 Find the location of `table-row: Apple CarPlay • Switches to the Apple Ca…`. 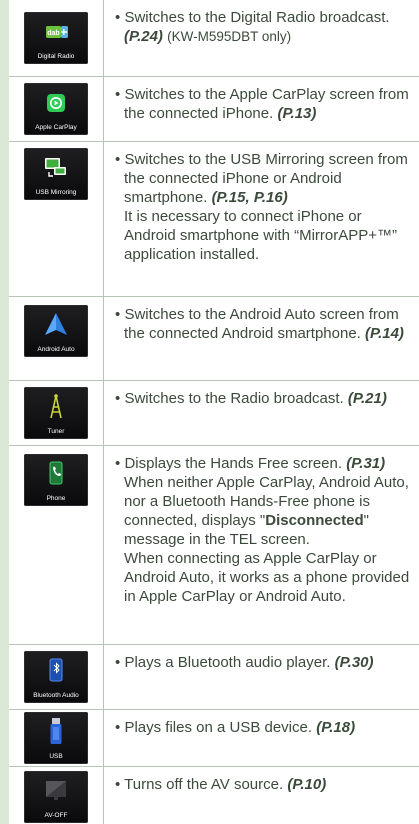

table-row: Apple CarPlay • Switches to the Apple Ca… is located at coordinates (214, 109).